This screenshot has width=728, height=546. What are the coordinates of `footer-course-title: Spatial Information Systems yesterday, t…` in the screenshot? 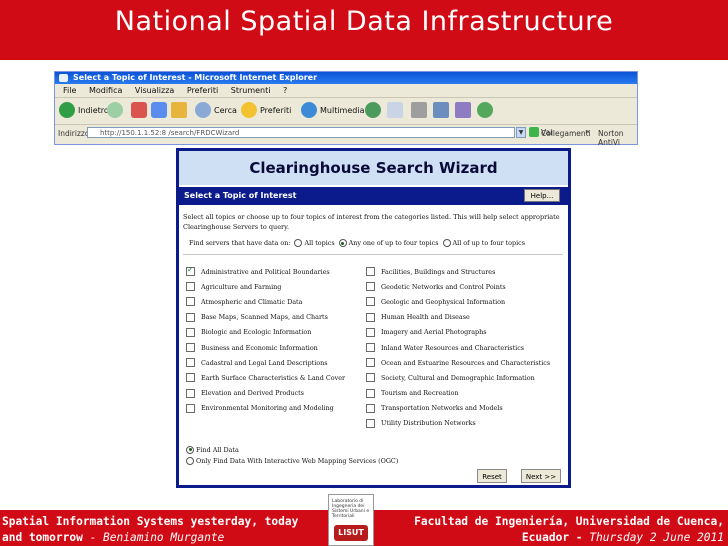 It's located at (150, 521).